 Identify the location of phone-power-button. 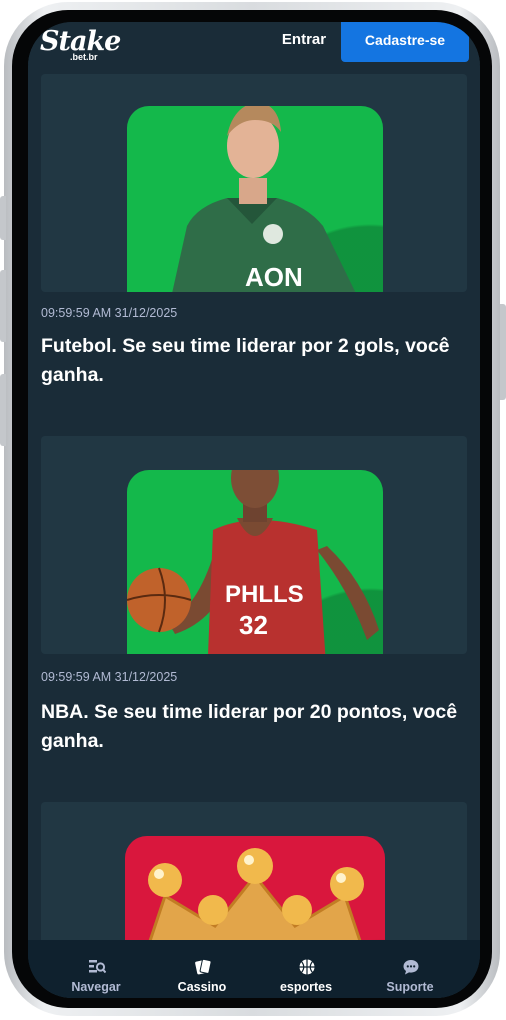
(503, 352).